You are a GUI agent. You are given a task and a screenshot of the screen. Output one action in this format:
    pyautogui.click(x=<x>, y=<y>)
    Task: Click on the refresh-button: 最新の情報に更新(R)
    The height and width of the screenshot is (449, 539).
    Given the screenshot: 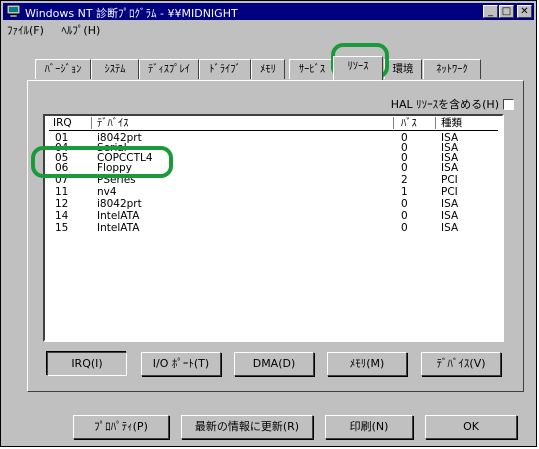 What is the action you would take?
    pyautogui.click(x=247, y=427)
    